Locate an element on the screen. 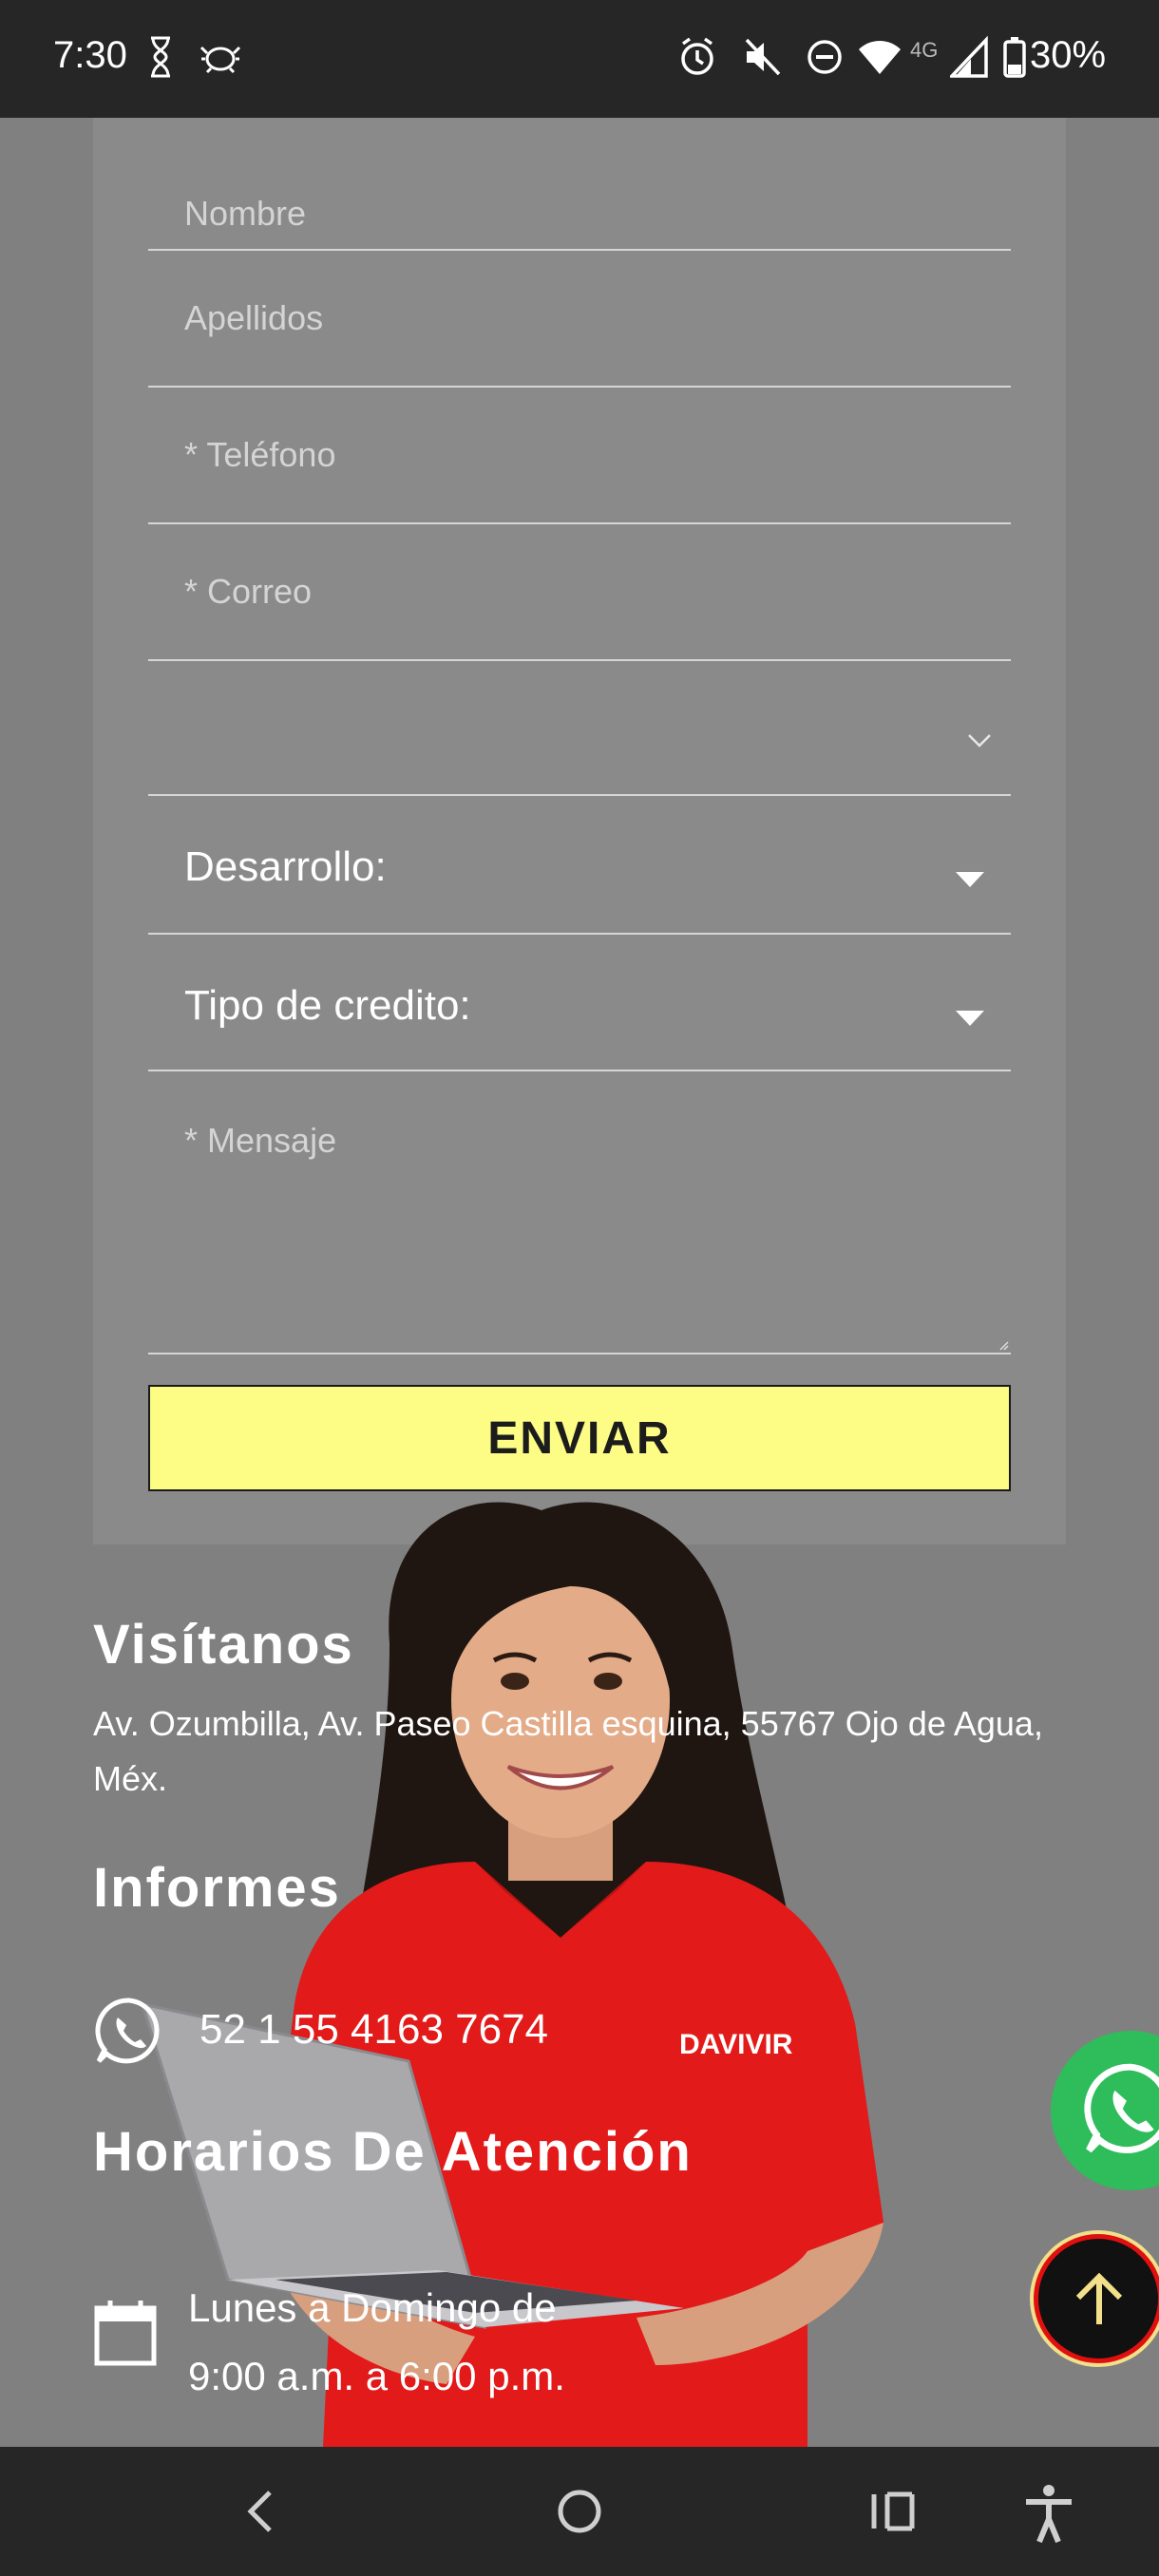 Image resolution: width=1159 pixels, height=2576 pixels. lastname-placeholder: Apellidos is located at coordinates (254, 317).